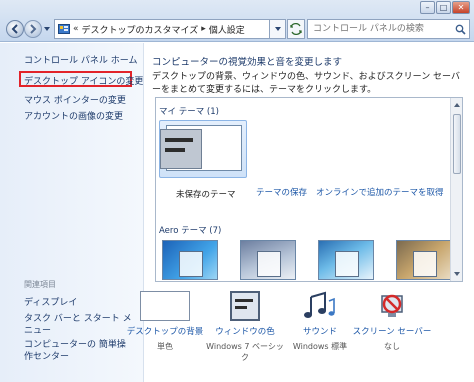 The image size is (474, 382). I want to click on page-title: コンピューターの視覚効果と音を変更します, so click(247, 62).